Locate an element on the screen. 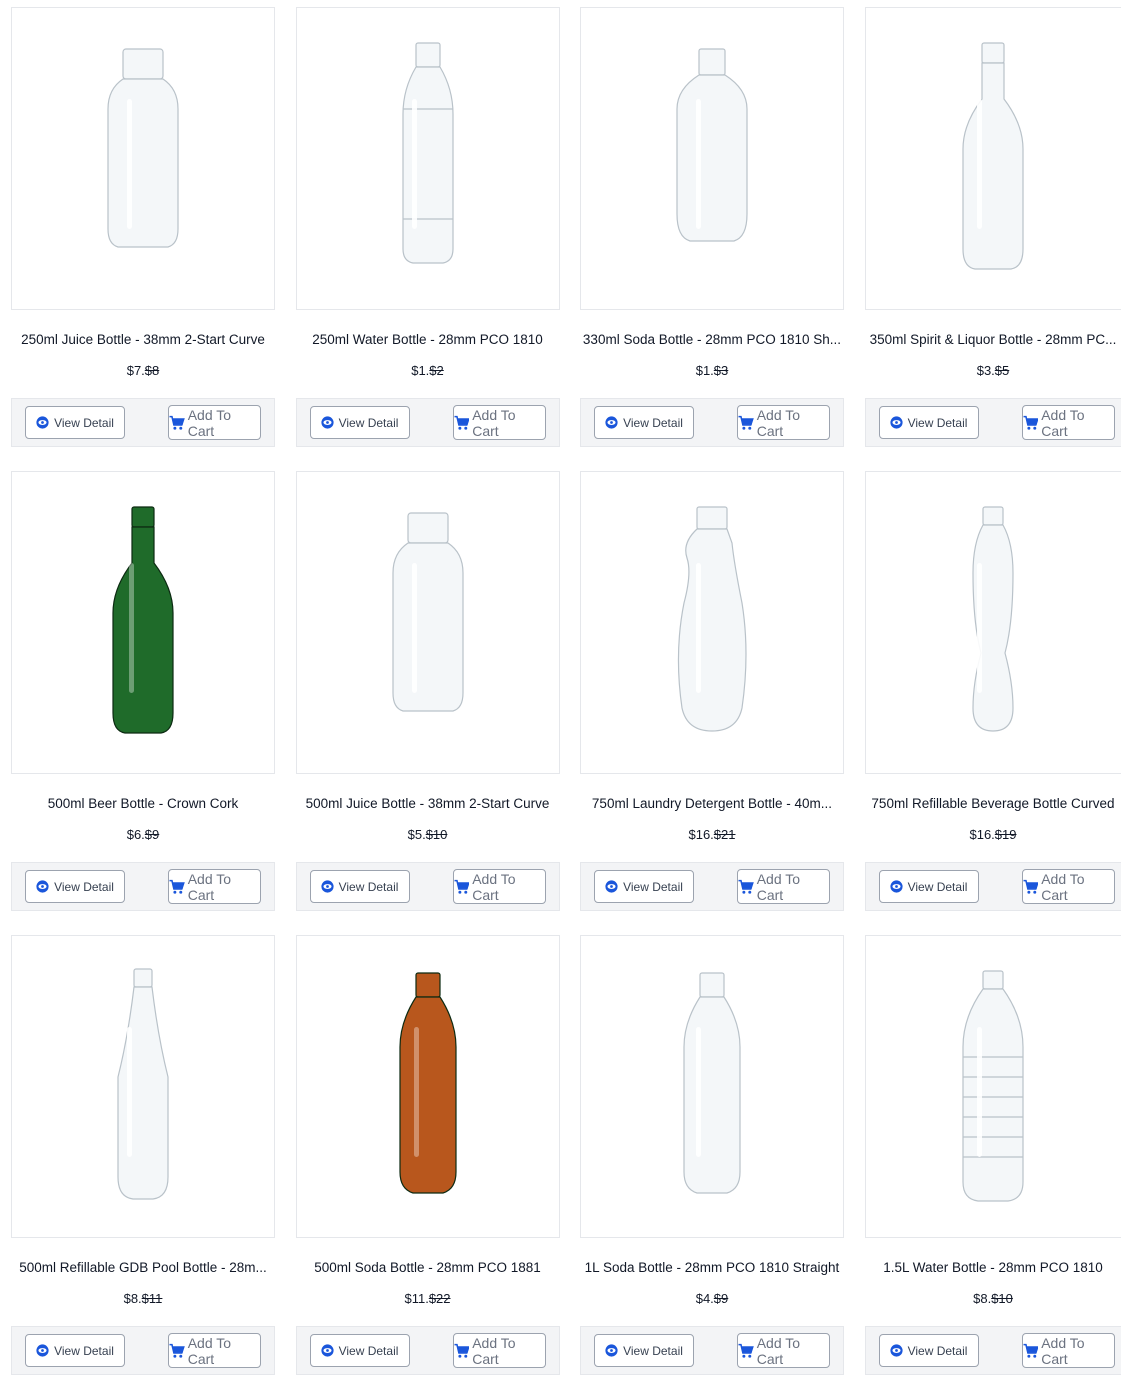  current-price: $1. is located at coordinates (420, 370).